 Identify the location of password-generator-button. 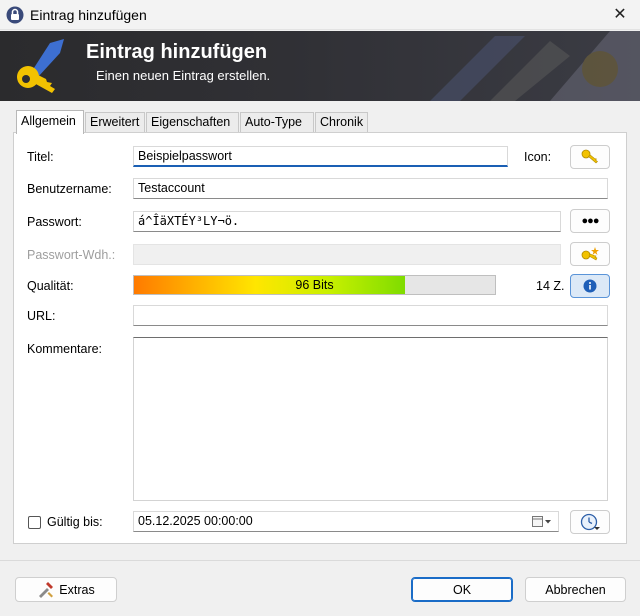
(590, 254).